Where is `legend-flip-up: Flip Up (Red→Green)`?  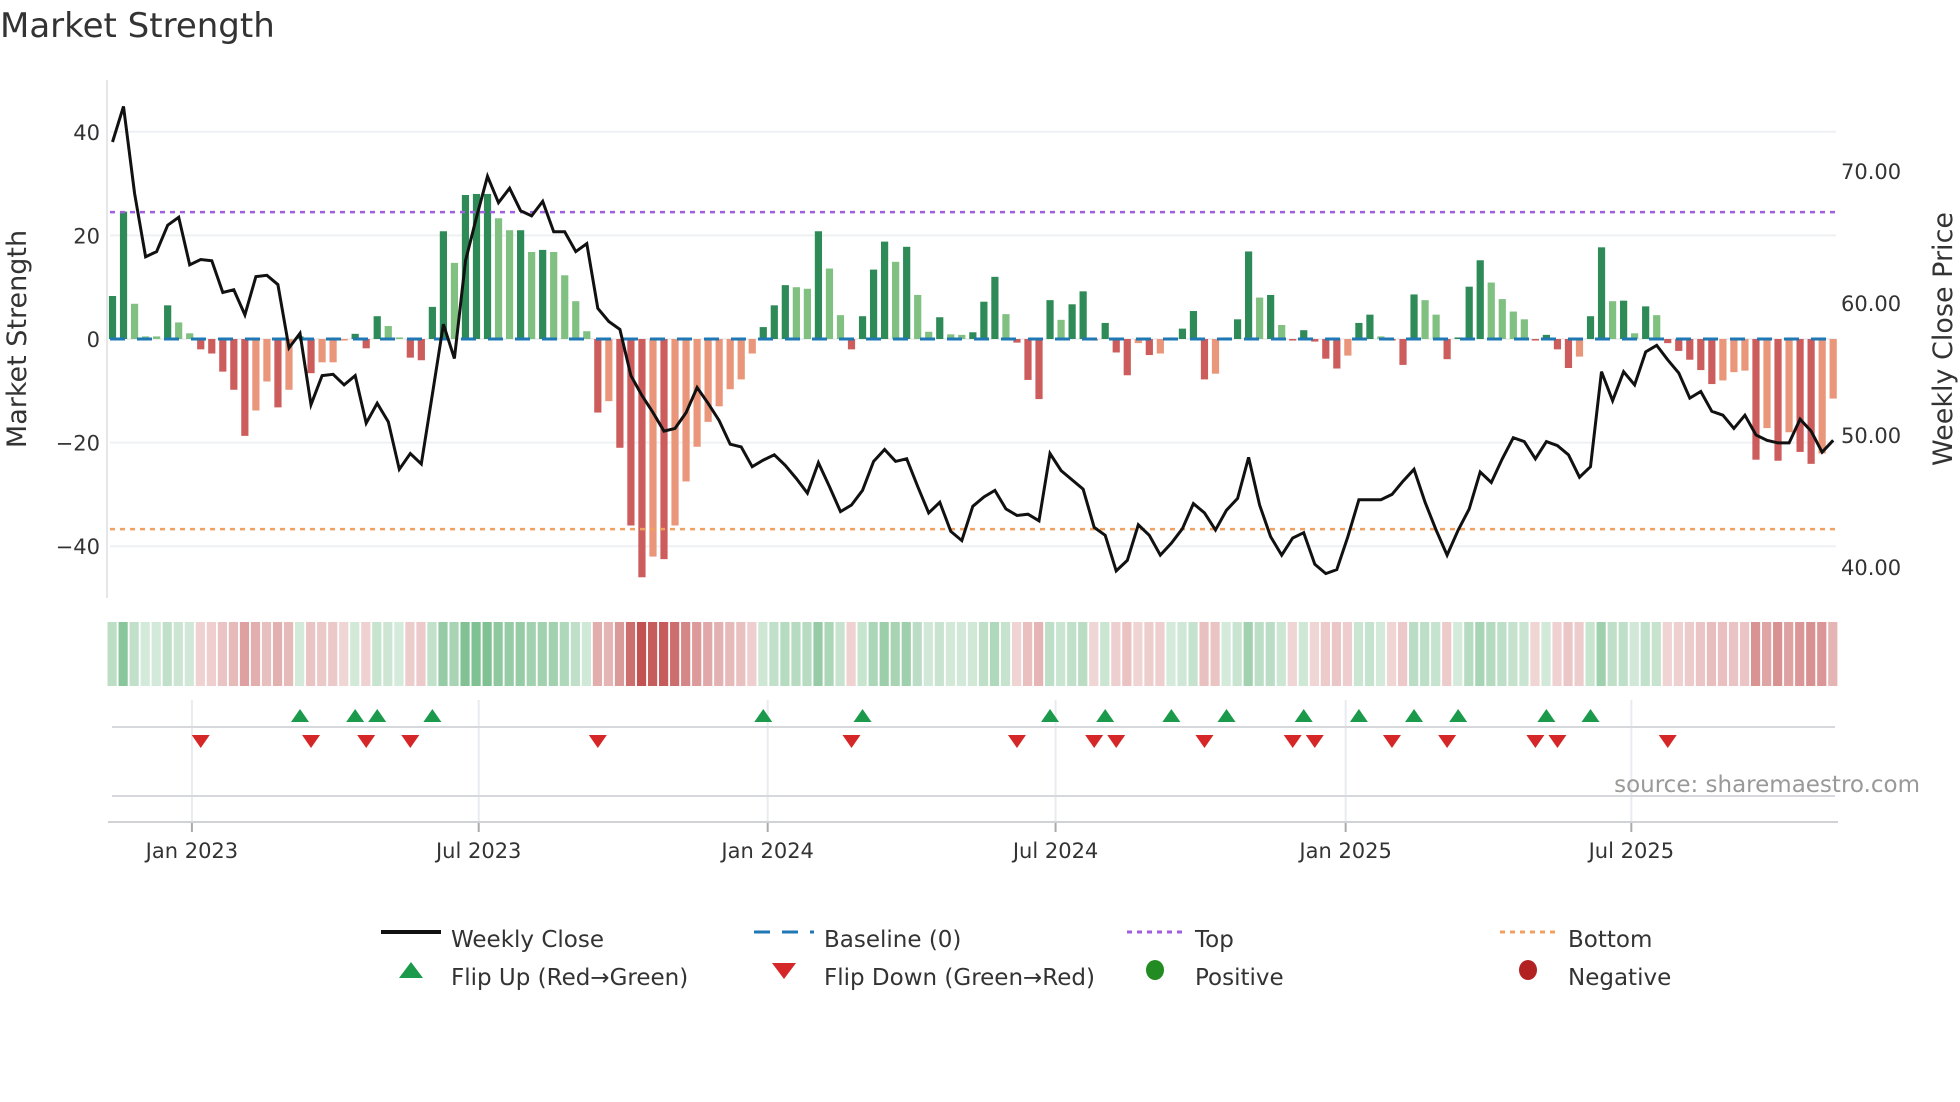
legend-flip-up: Flip Up (Red→Green) is located at coordinates (534, 978).